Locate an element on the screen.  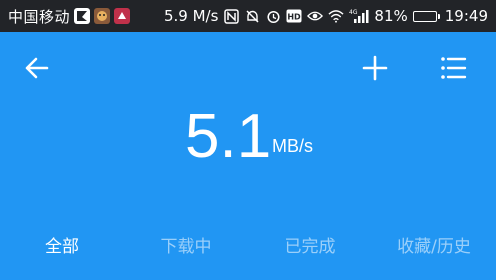
list-icon is located at coordinates (454, 68).